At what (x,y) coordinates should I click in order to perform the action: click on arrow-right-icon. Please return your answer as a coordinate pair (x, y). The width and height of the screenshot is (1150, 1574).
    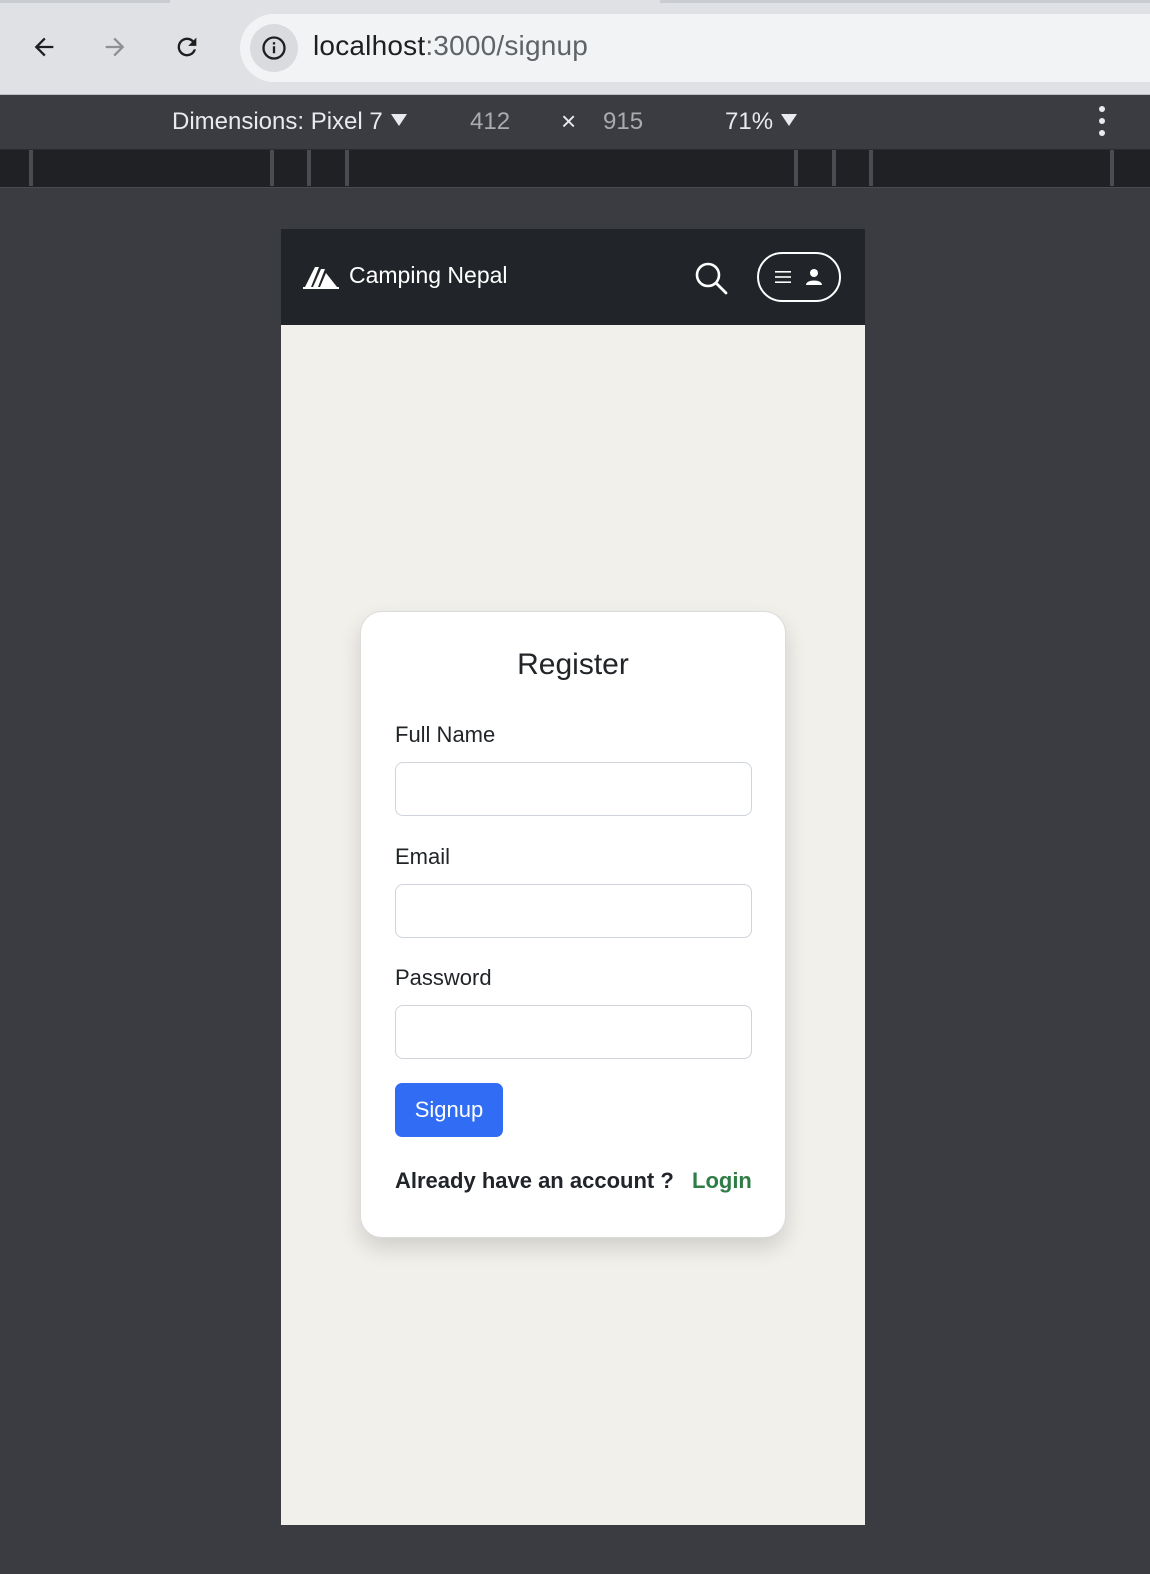
    Looking at the image, I should click on (115, 47).